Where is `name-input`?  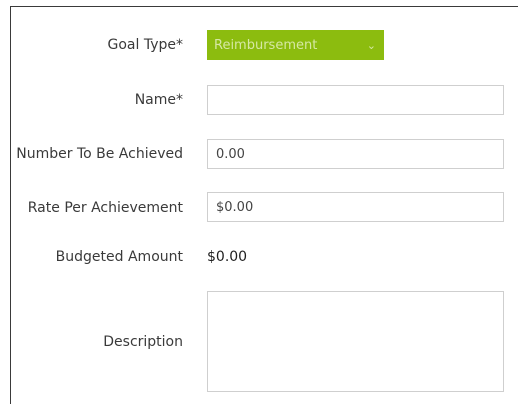 name-input is located at coordinates (355, 100).